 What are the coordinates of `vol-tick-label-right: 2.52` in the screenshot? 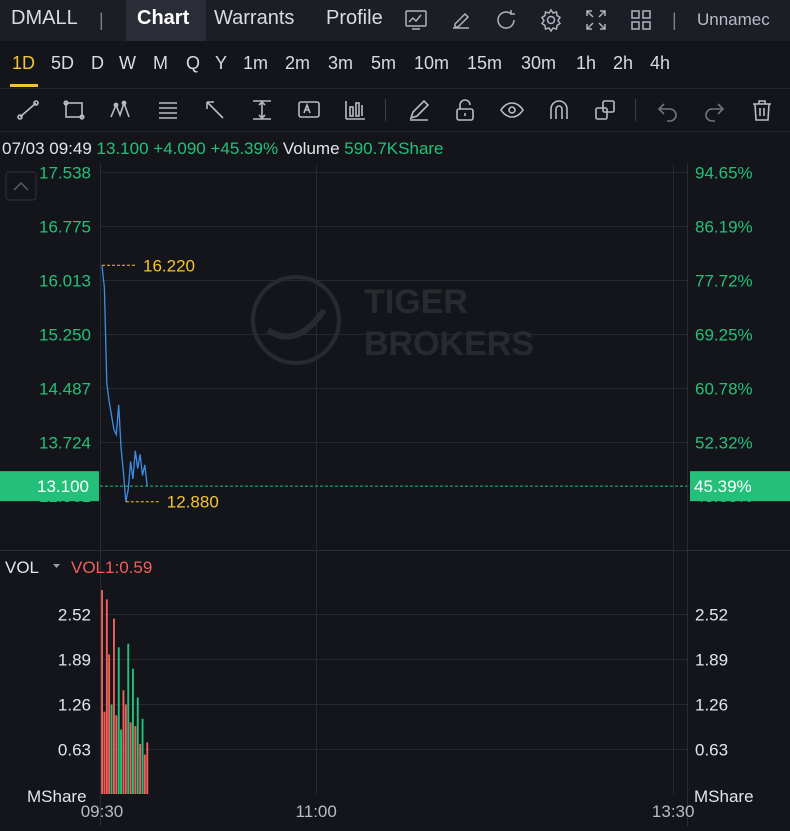 It's located at (711, 615).